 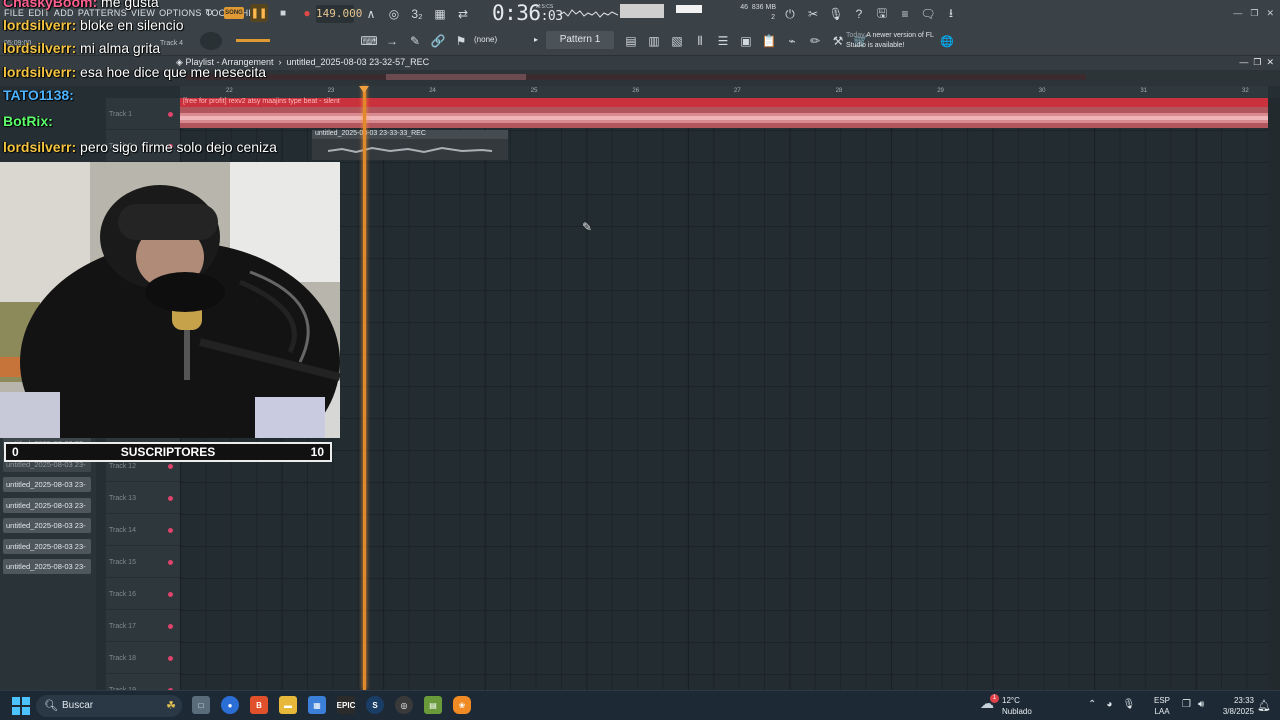 What do you see at coordinates (122, 466) in the screenshot?
I see `track-label: Track 12` at bounding box center [122, 466].